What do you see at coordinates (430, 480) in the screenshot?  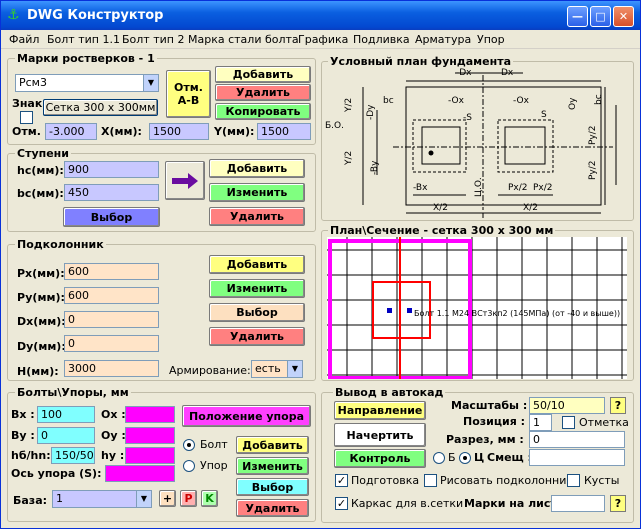 I see `draw-podkol-checkbox` at bounding box center [430, 480].